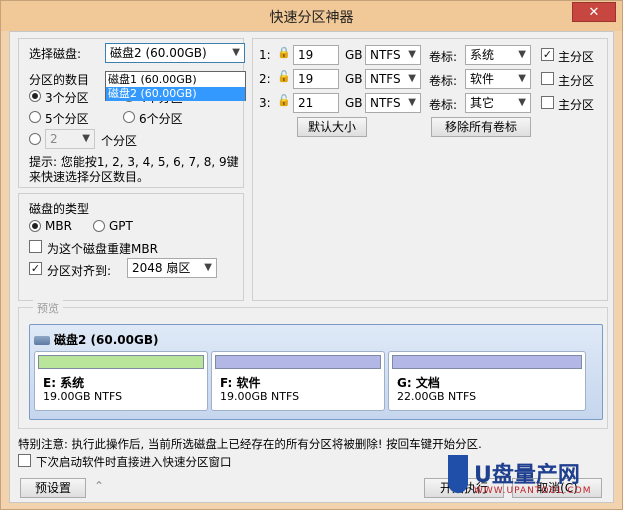 This screenshot has width=623, height=510. I want to click on site-watermark: U盘量产网 WWW.UPANTOOL.COM, so click(527, 478).